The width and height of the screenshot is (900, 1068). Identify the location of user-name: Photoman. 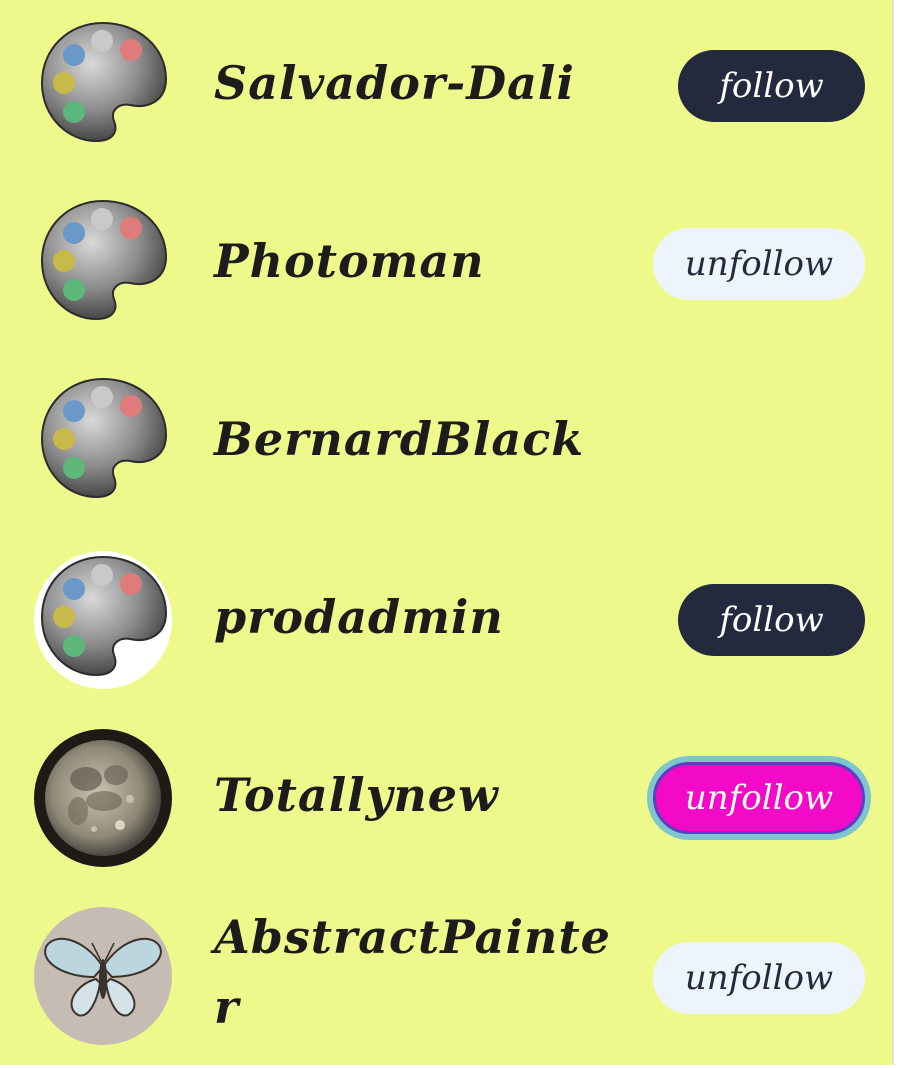
(349, 261).